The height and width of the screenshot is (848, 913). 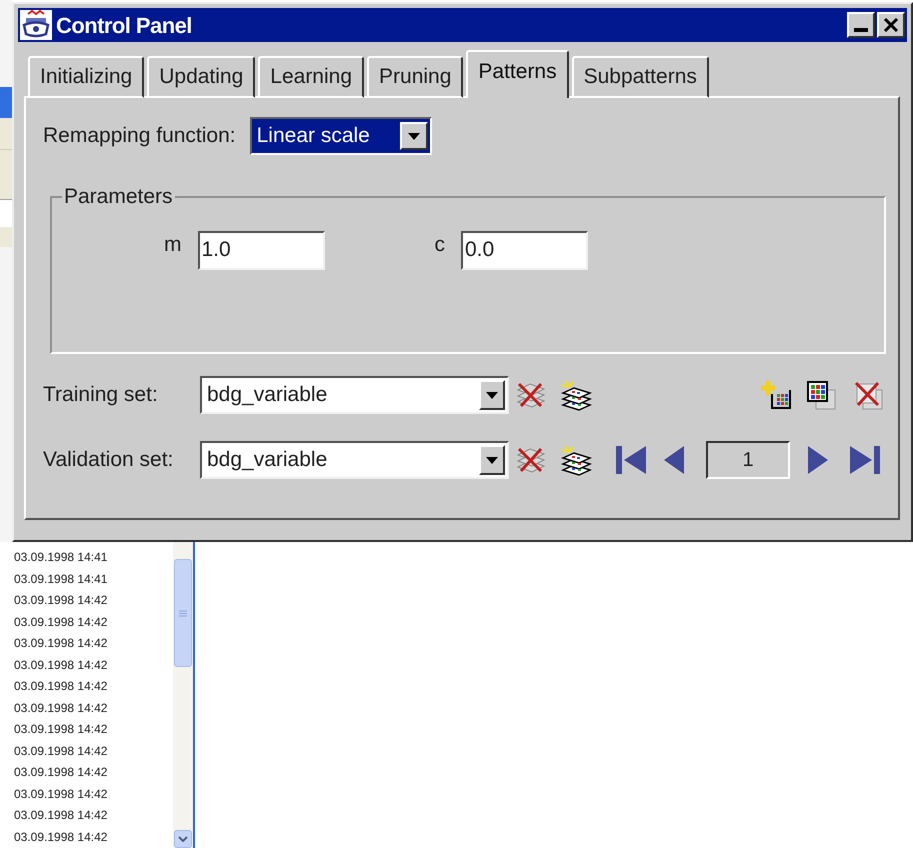 What do you see at coordinates (674, 460) in the screenshot?
I see `previous-icon` at bounding box center [674, 460].